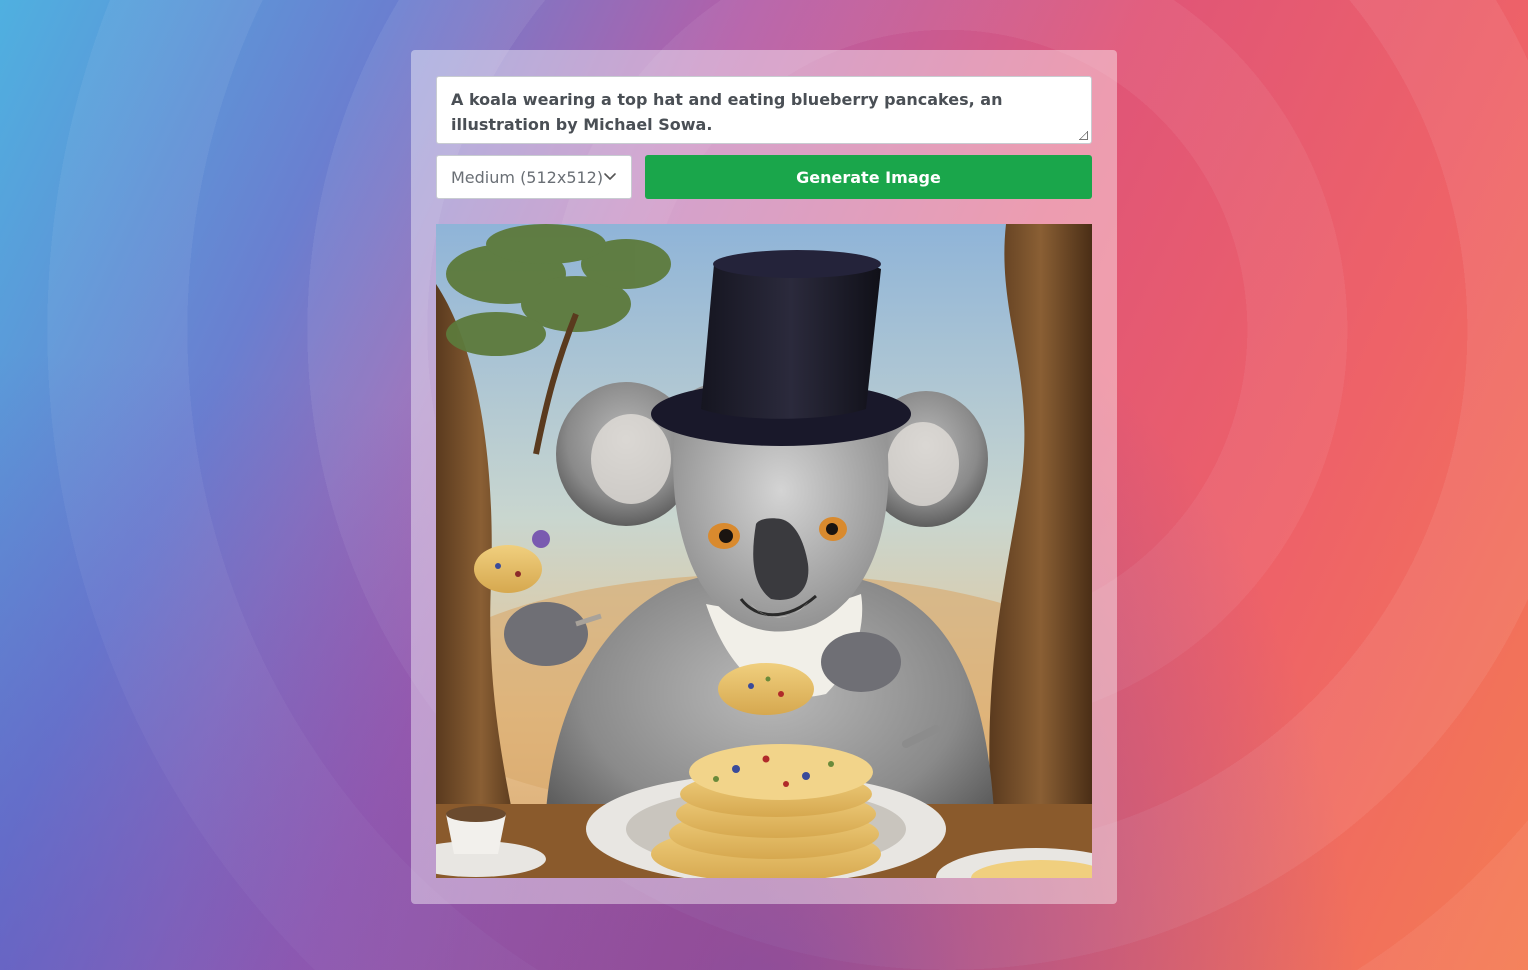 This screenshot has height=970, width=1528. I want to click on chevron-down-icon, so click(610, 176).